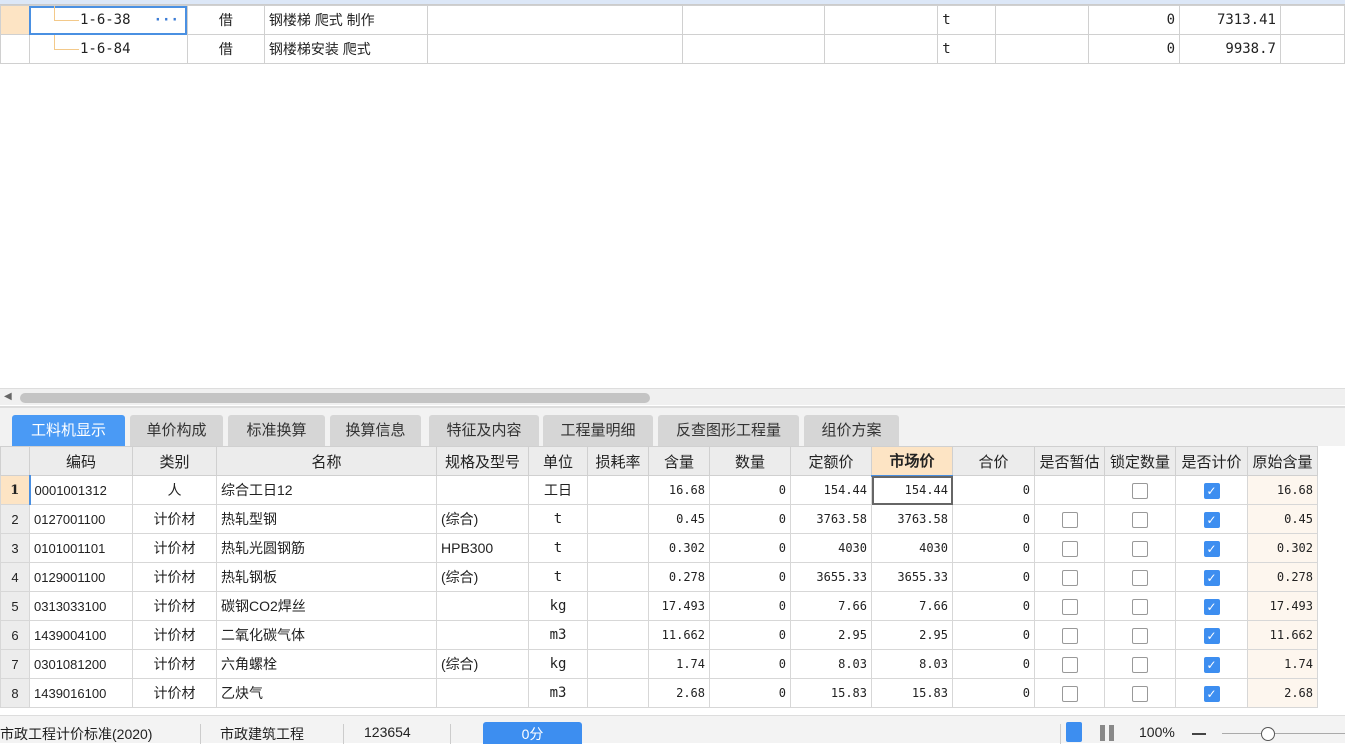 The image size is (1345, 746). I want to click on column-header: 损耗率, so click(618, 461).